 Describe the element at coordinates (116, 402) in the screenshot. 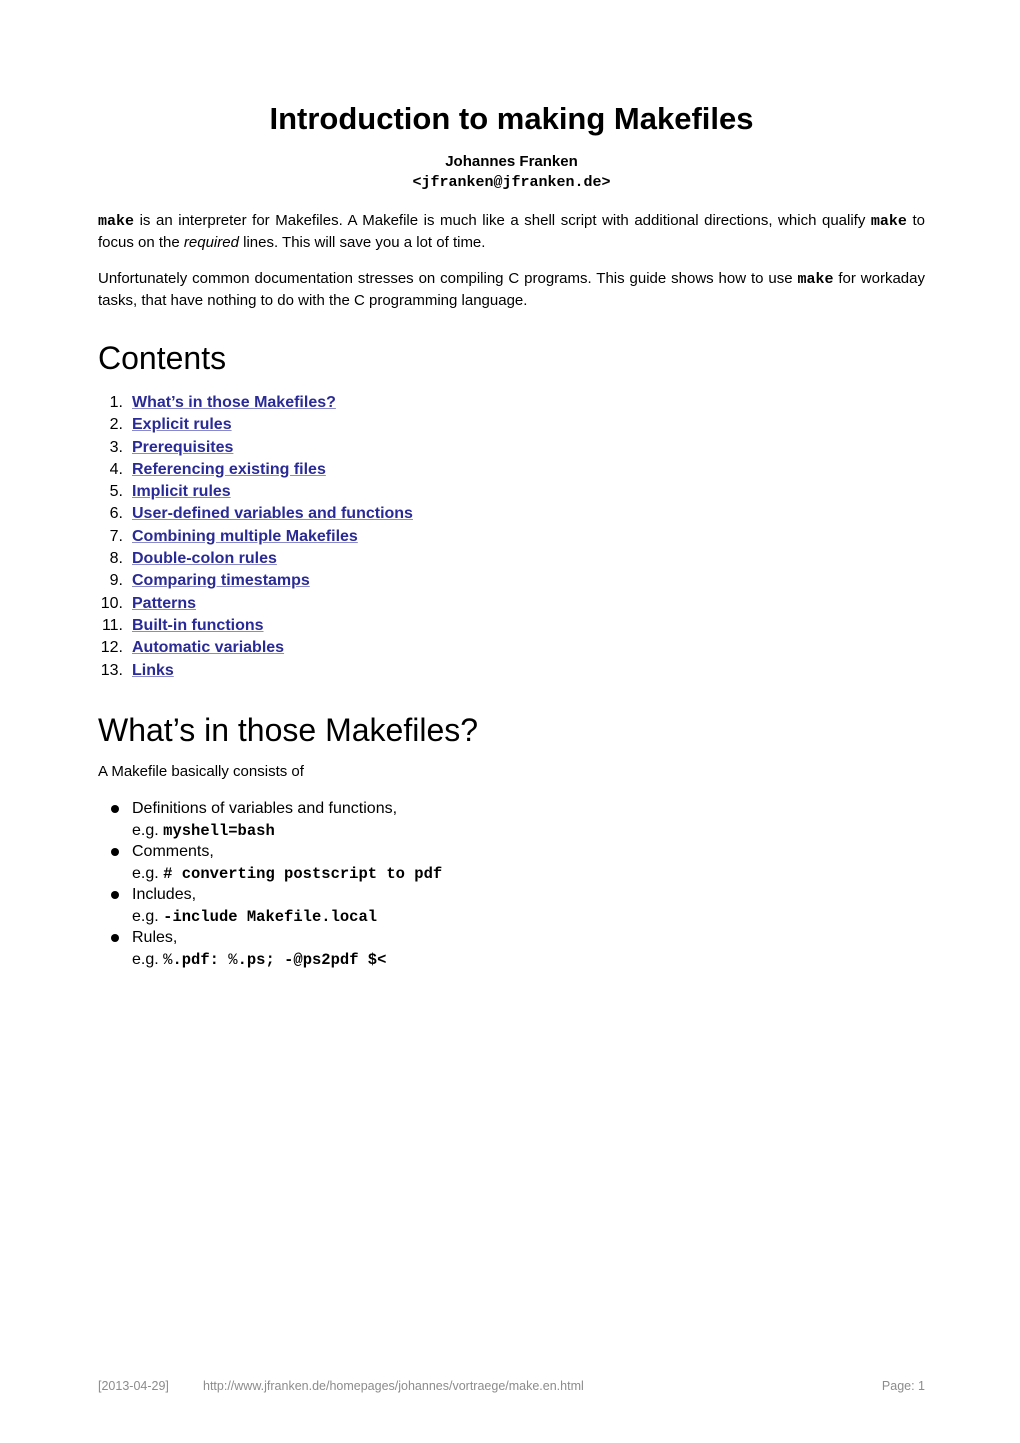

I see `toc-item-number: 1.` at that location.